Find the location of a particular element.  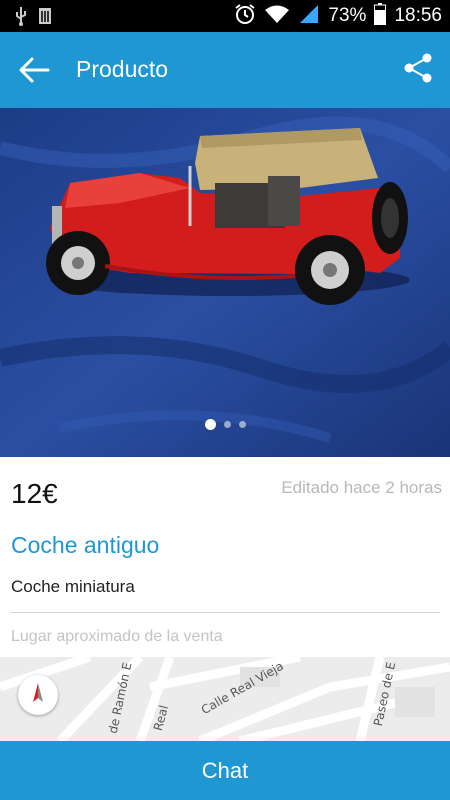

compass-icon is located at coordinates (38, 692).